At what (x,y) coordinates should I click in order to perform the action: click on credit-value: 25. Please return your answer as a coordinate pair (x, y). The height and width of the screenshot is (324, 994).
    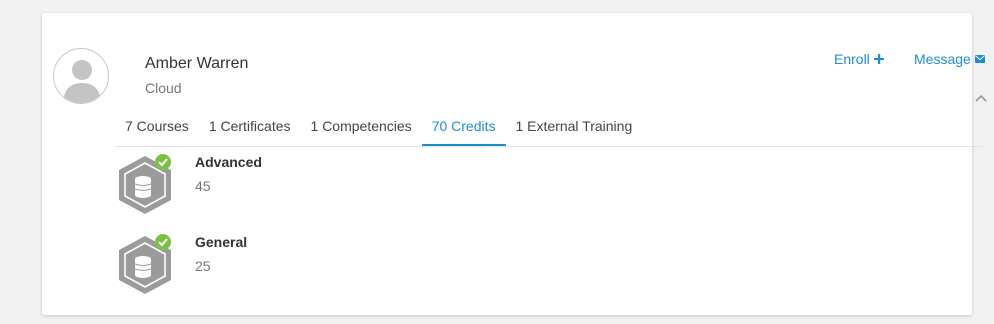
    Looking at the image, I should click on (203, 266).